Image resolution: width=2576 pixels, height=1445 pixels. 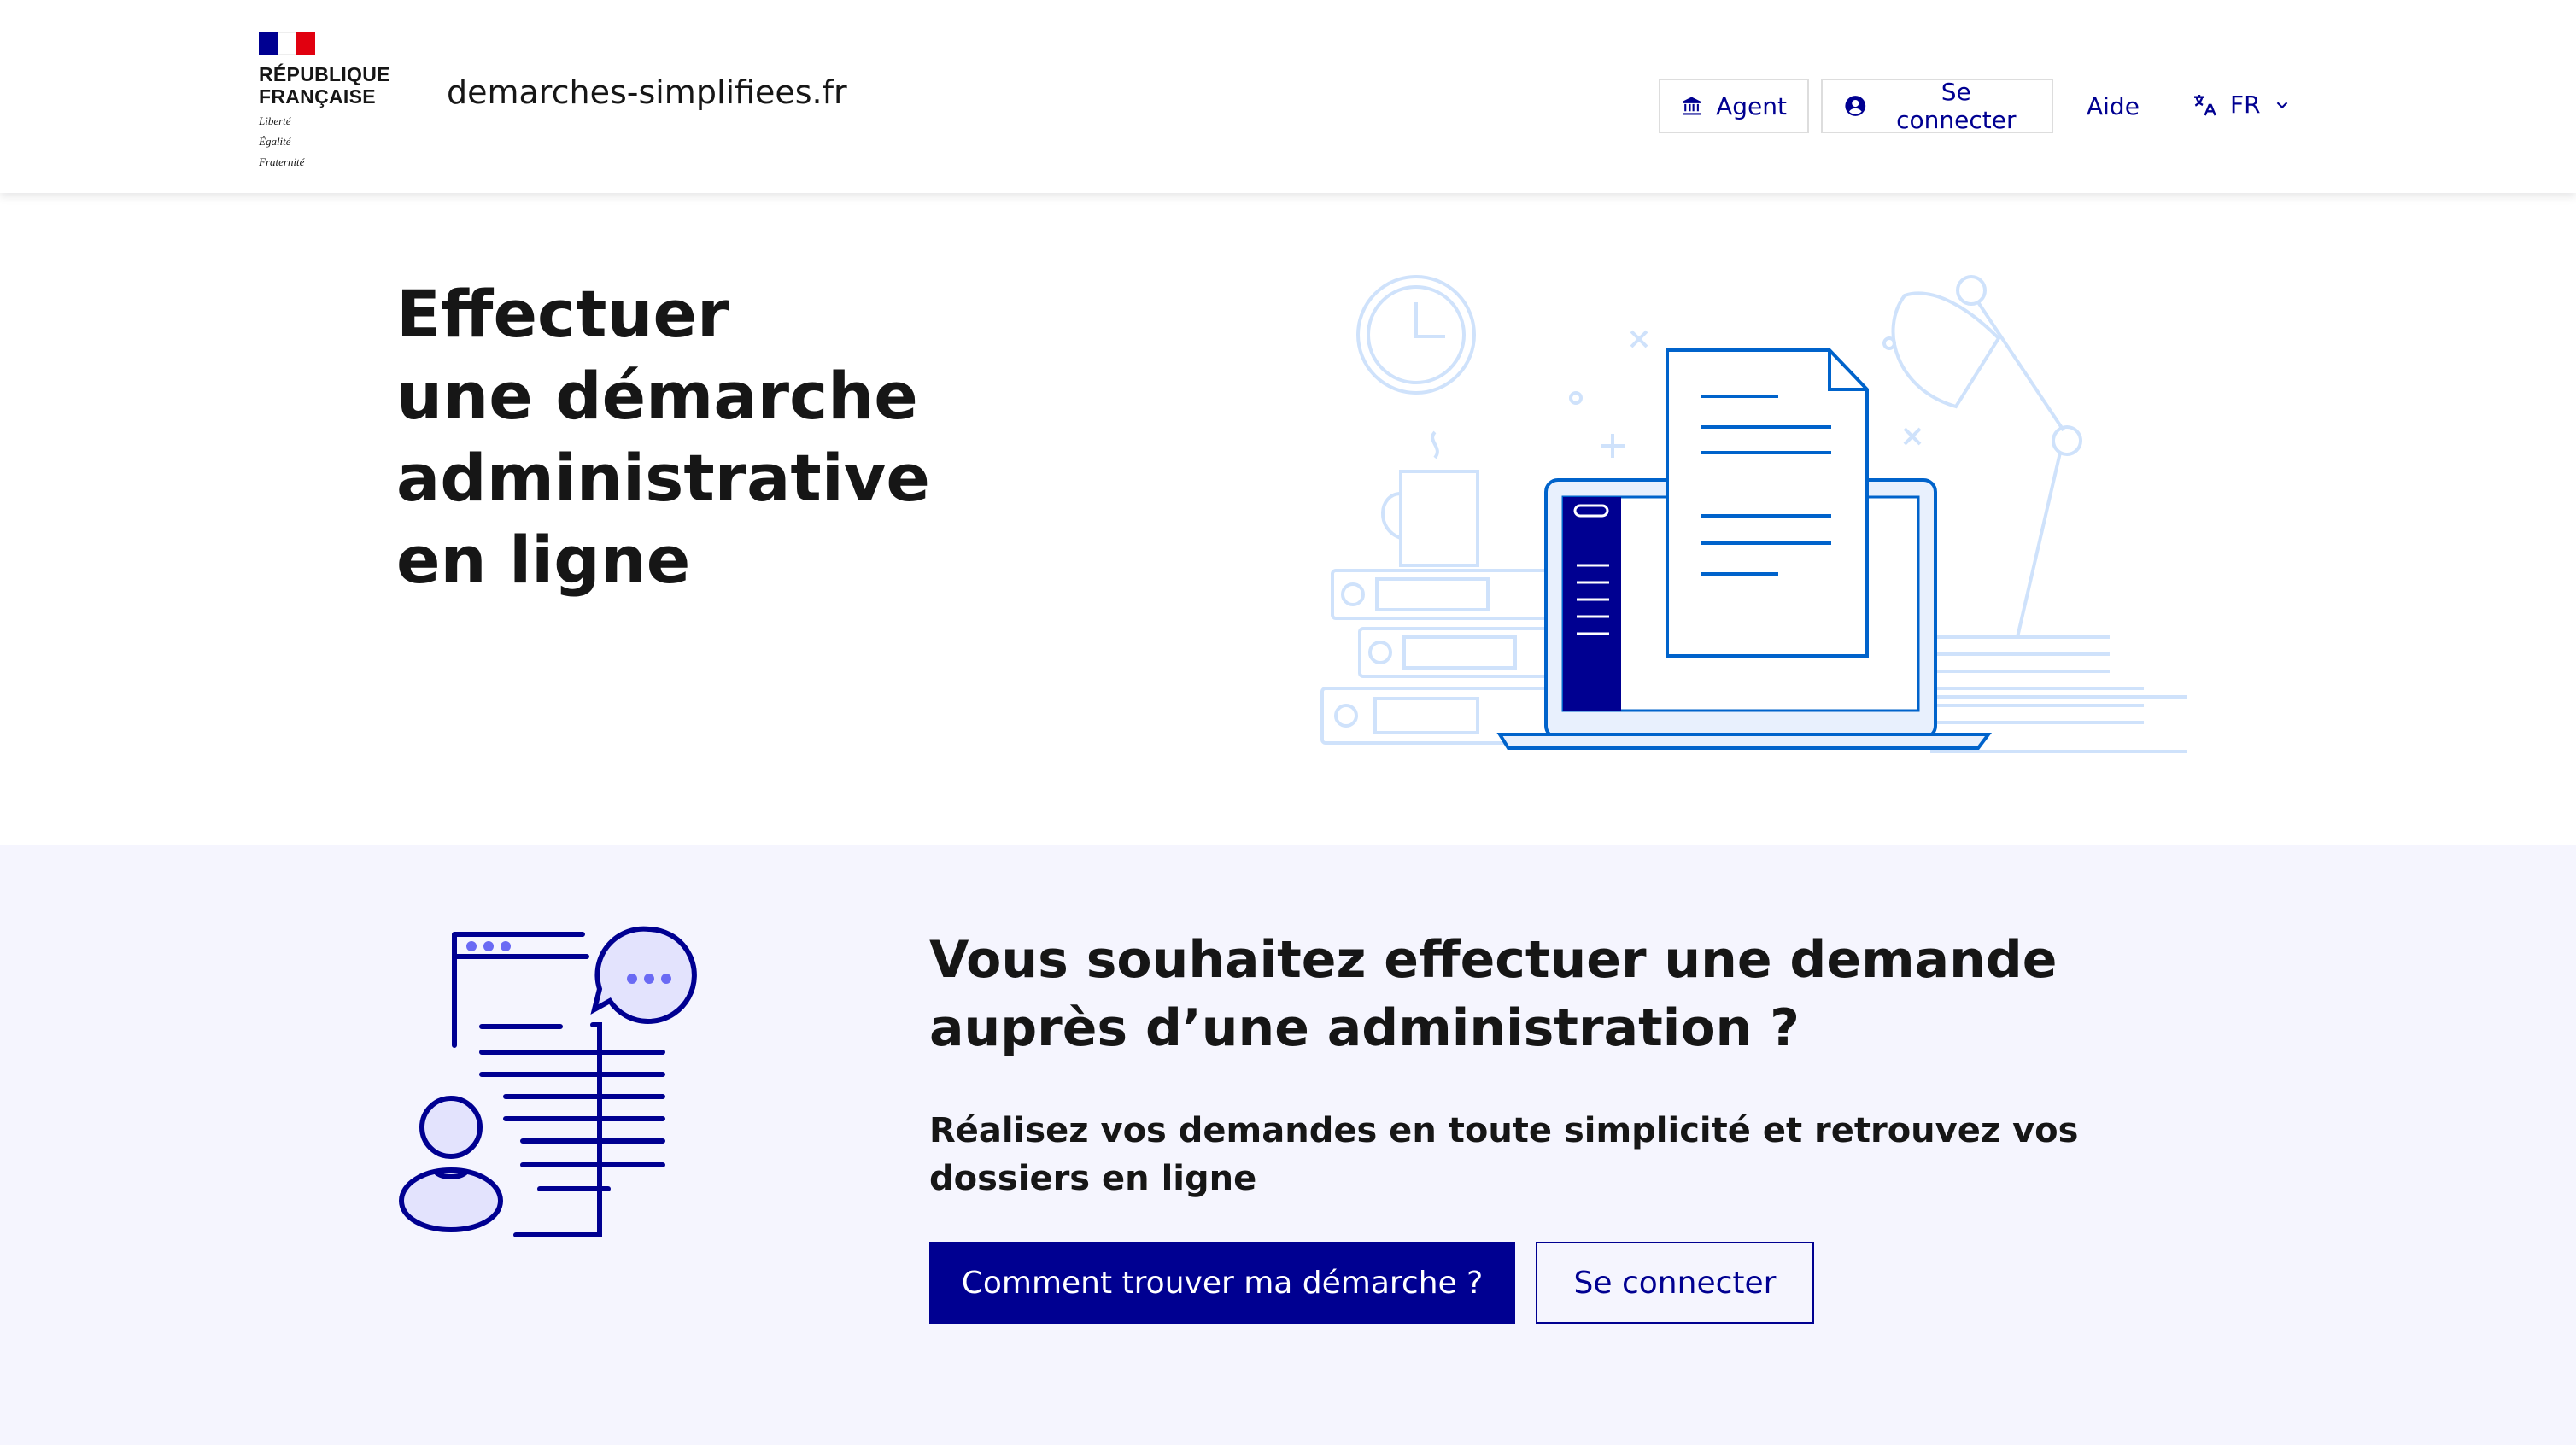 I want to click on document-icon, so click(x=1767, y=503).